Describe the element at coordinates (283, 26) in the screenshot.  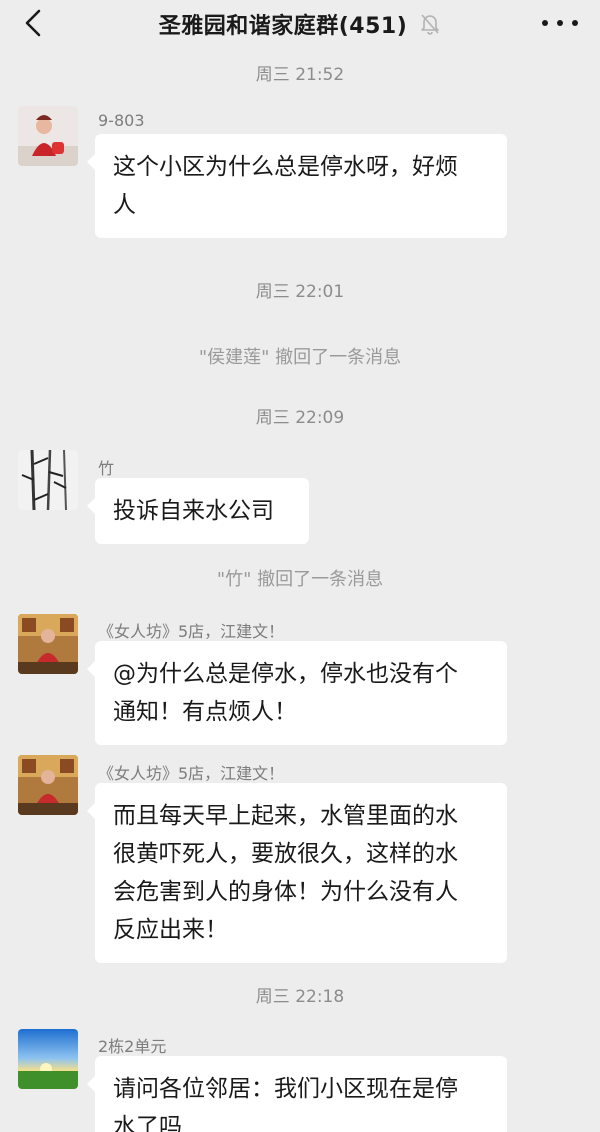
I see `chat-title: 圣雅园和谐家庭群(451)` at that location.